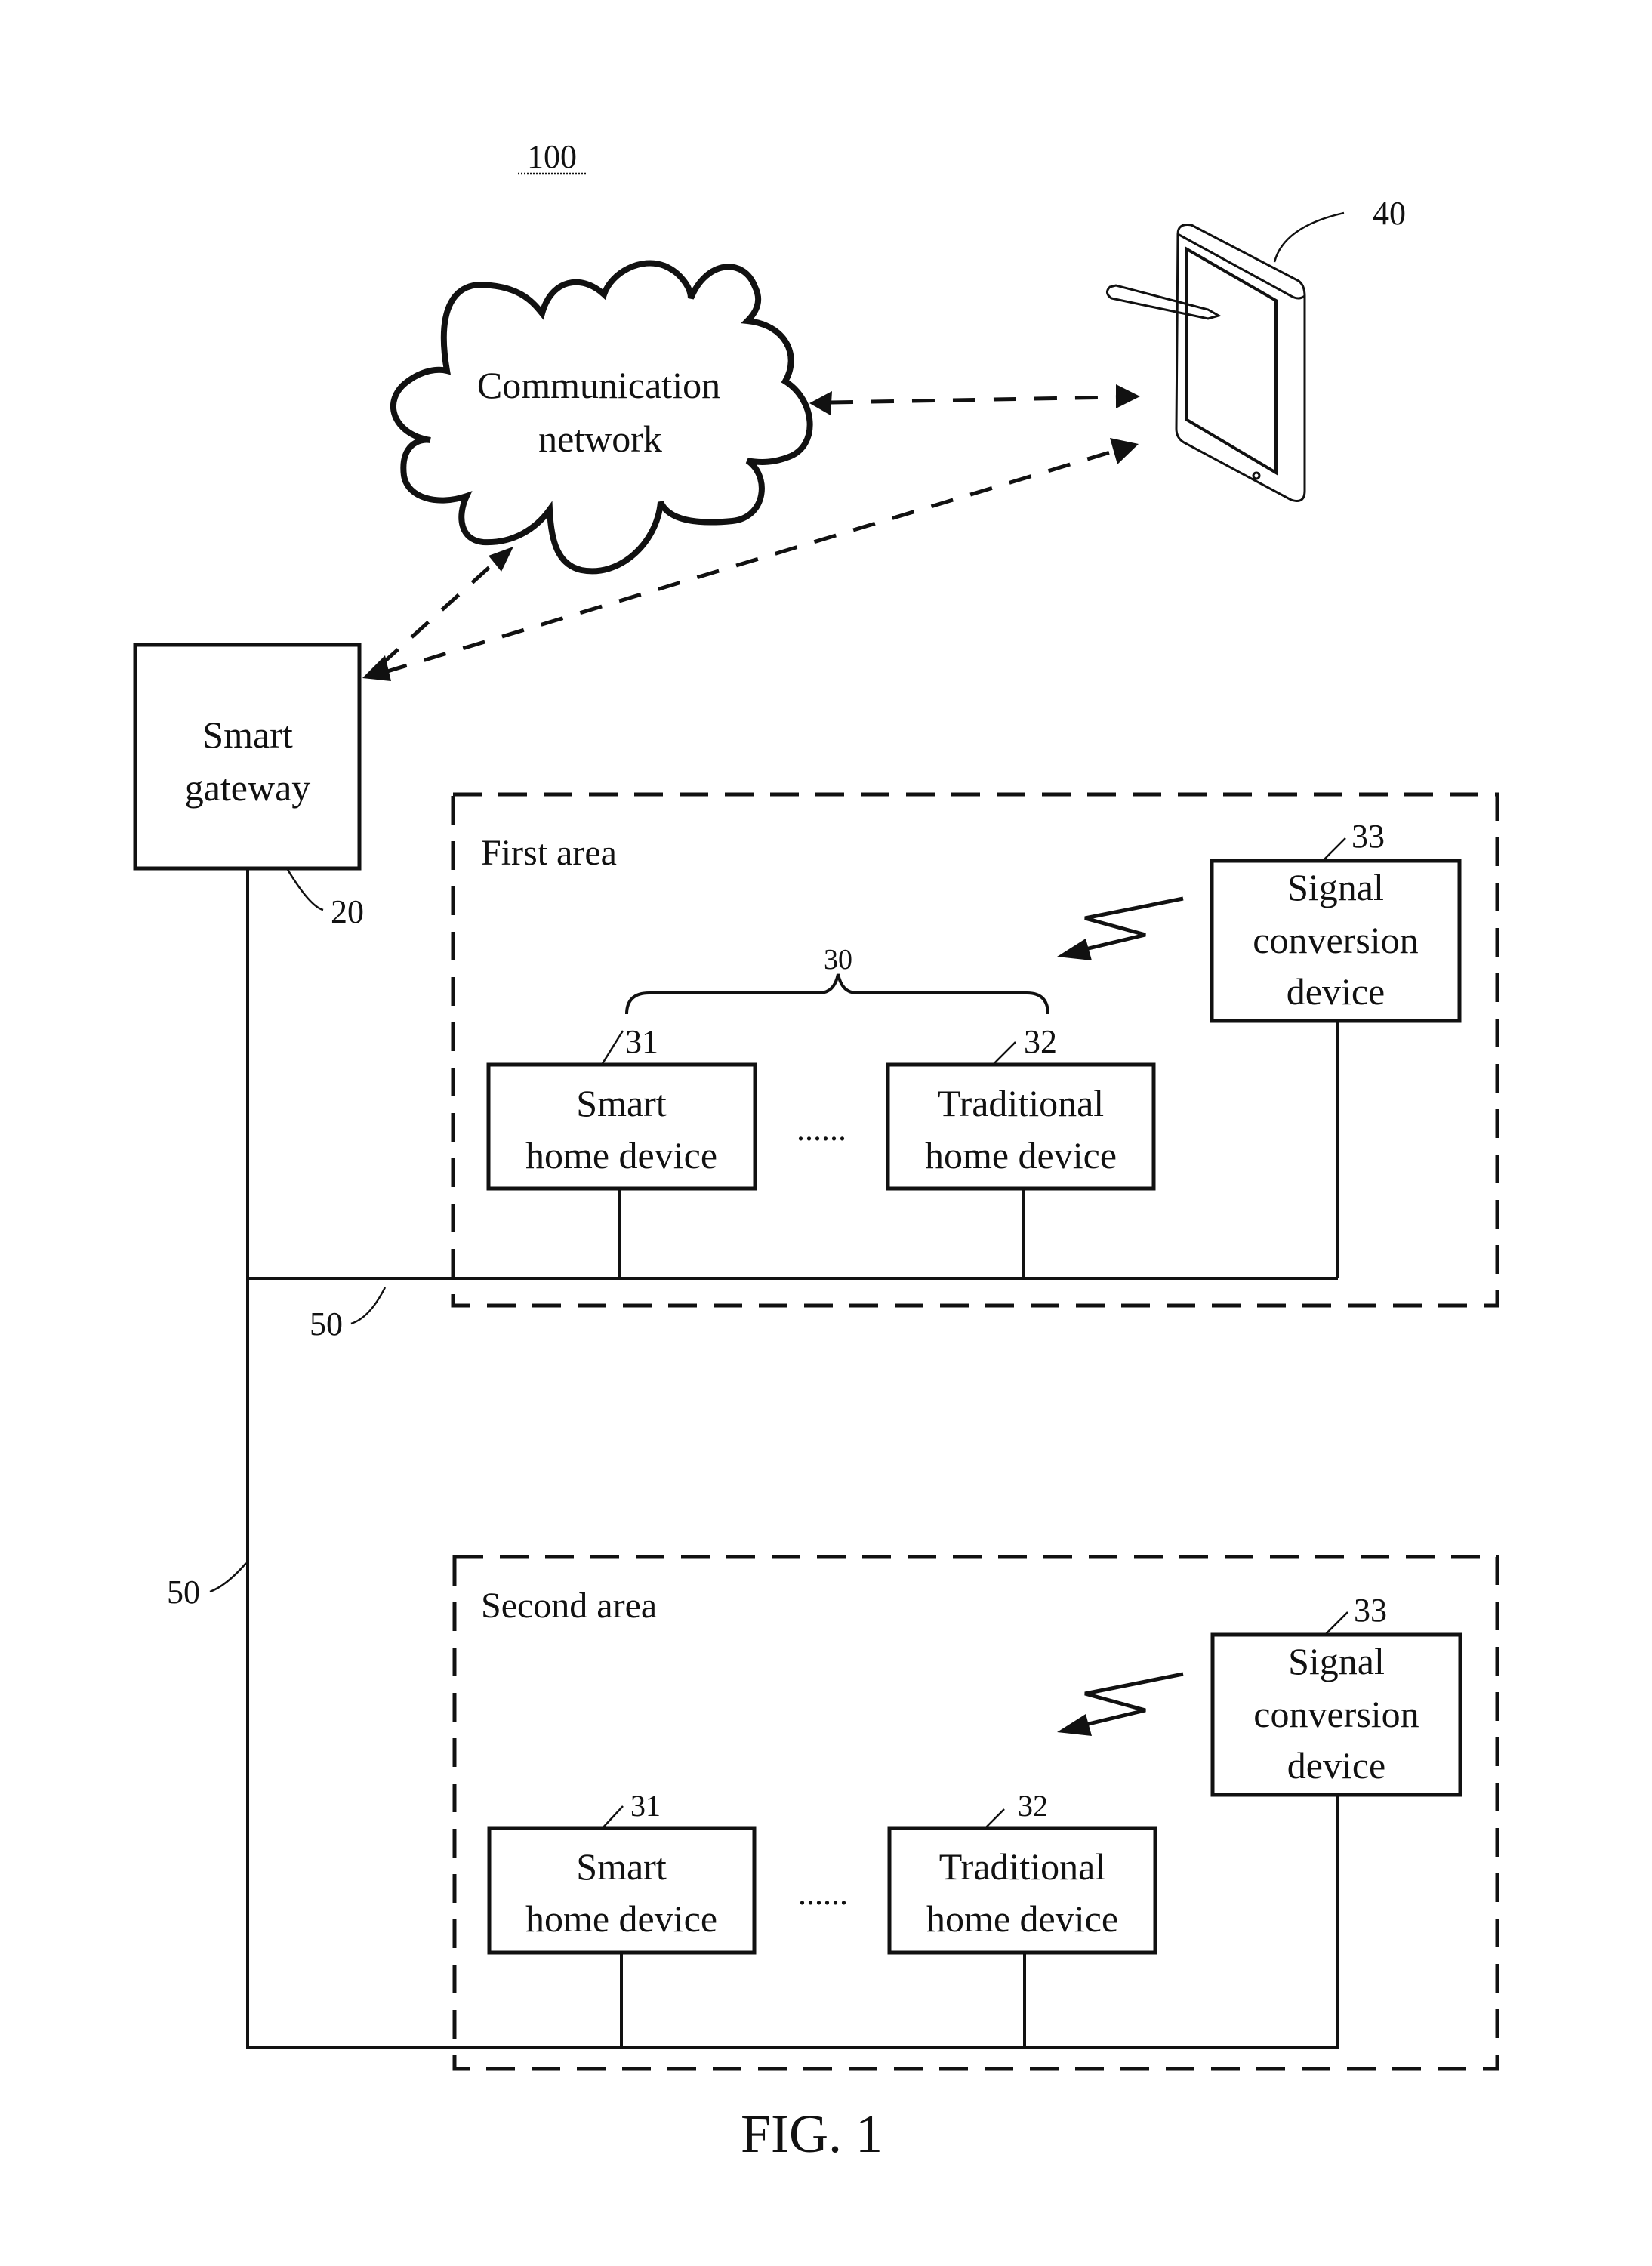 The height and width of the screenshot is (2266, 1652). I want to click on bus-ref-horizontal: 50, so click(326, 1324).